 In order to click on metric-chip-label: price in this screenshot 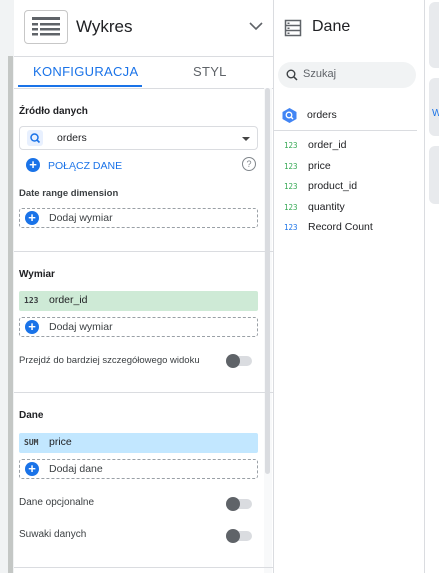, I will do `click(60, 442)`.